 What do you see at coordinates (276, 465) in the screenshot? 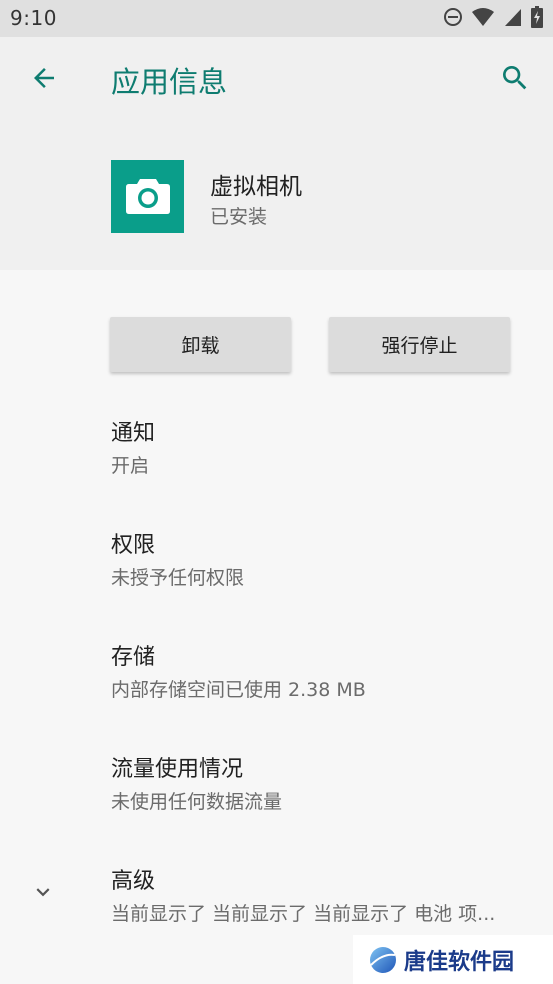
I see `pref-notifications: 通知 开启` at bounding box center [276, 465].